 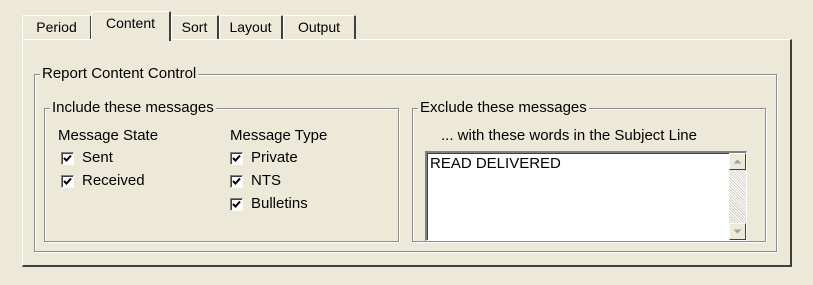 I want to click on scroll-up-button, so click(x=737, y=161).